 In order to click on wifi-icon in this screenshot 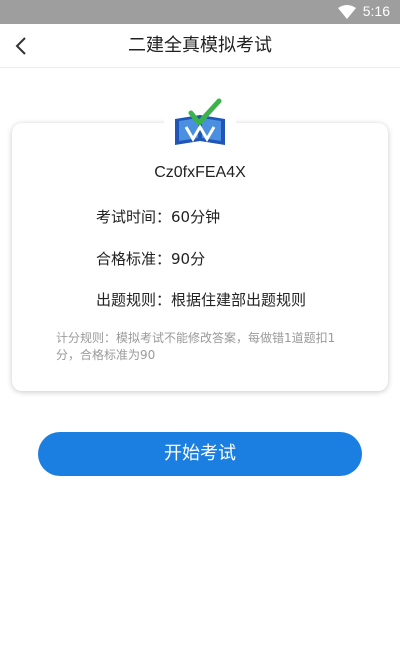, I will do `click(347, 12)`.